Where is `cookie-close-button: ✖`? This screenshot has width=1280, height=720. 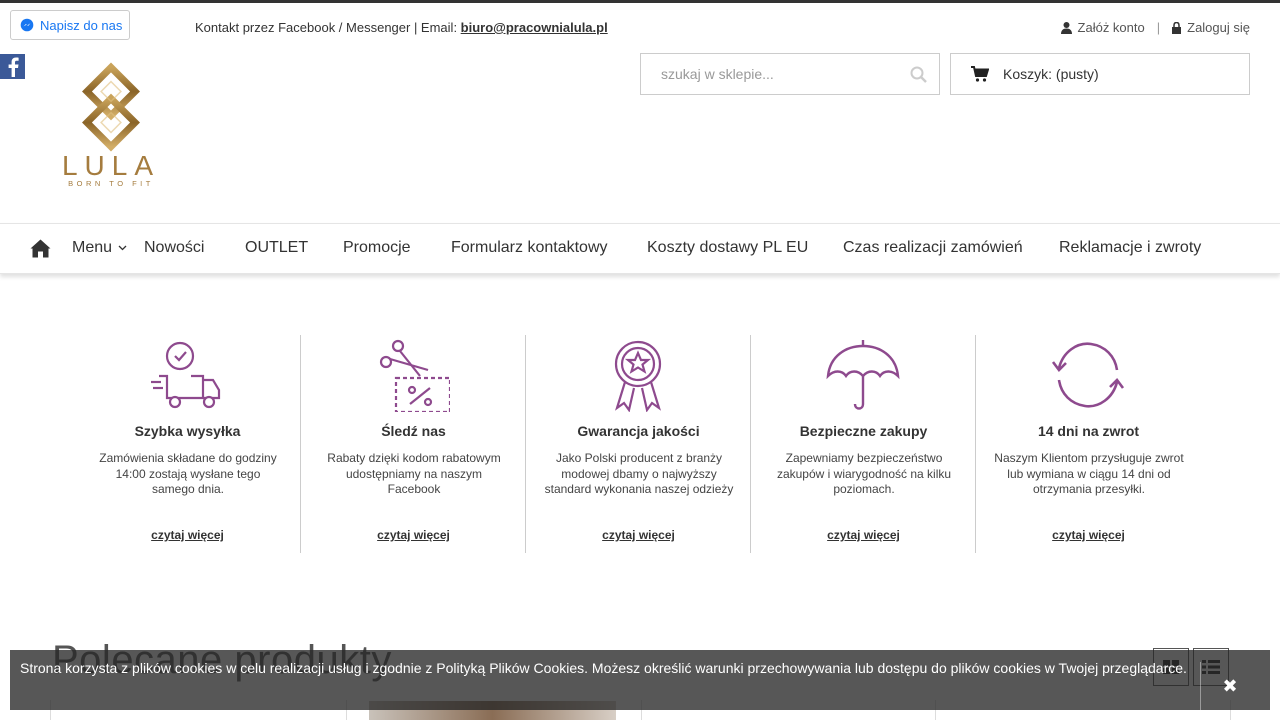 cookie-close-button: ✖ is located at coordinates (1229, 686).